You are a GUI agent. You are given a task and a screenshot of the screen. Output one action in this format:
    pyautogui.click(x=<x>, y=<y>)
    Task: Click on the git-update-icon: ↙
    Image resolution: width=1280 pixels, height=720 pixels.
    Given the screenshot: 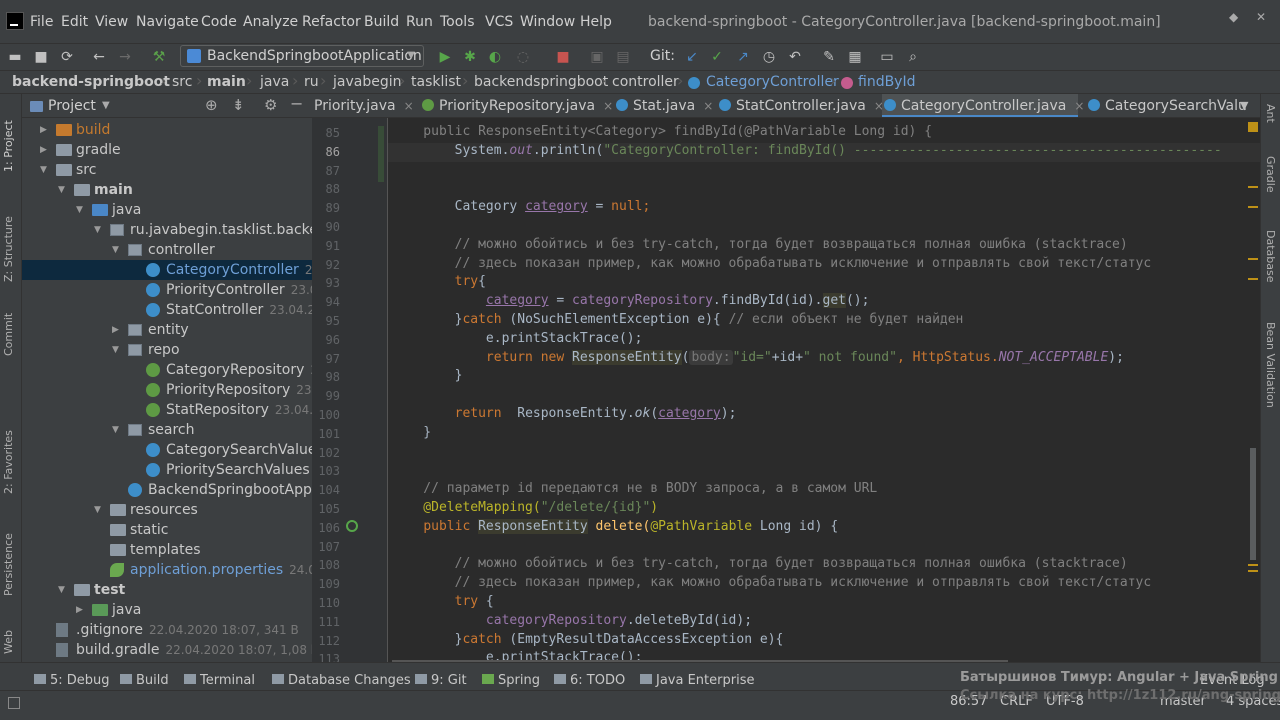 What is the action you would take?
    pyautogui.click(x=692, y=57)
    